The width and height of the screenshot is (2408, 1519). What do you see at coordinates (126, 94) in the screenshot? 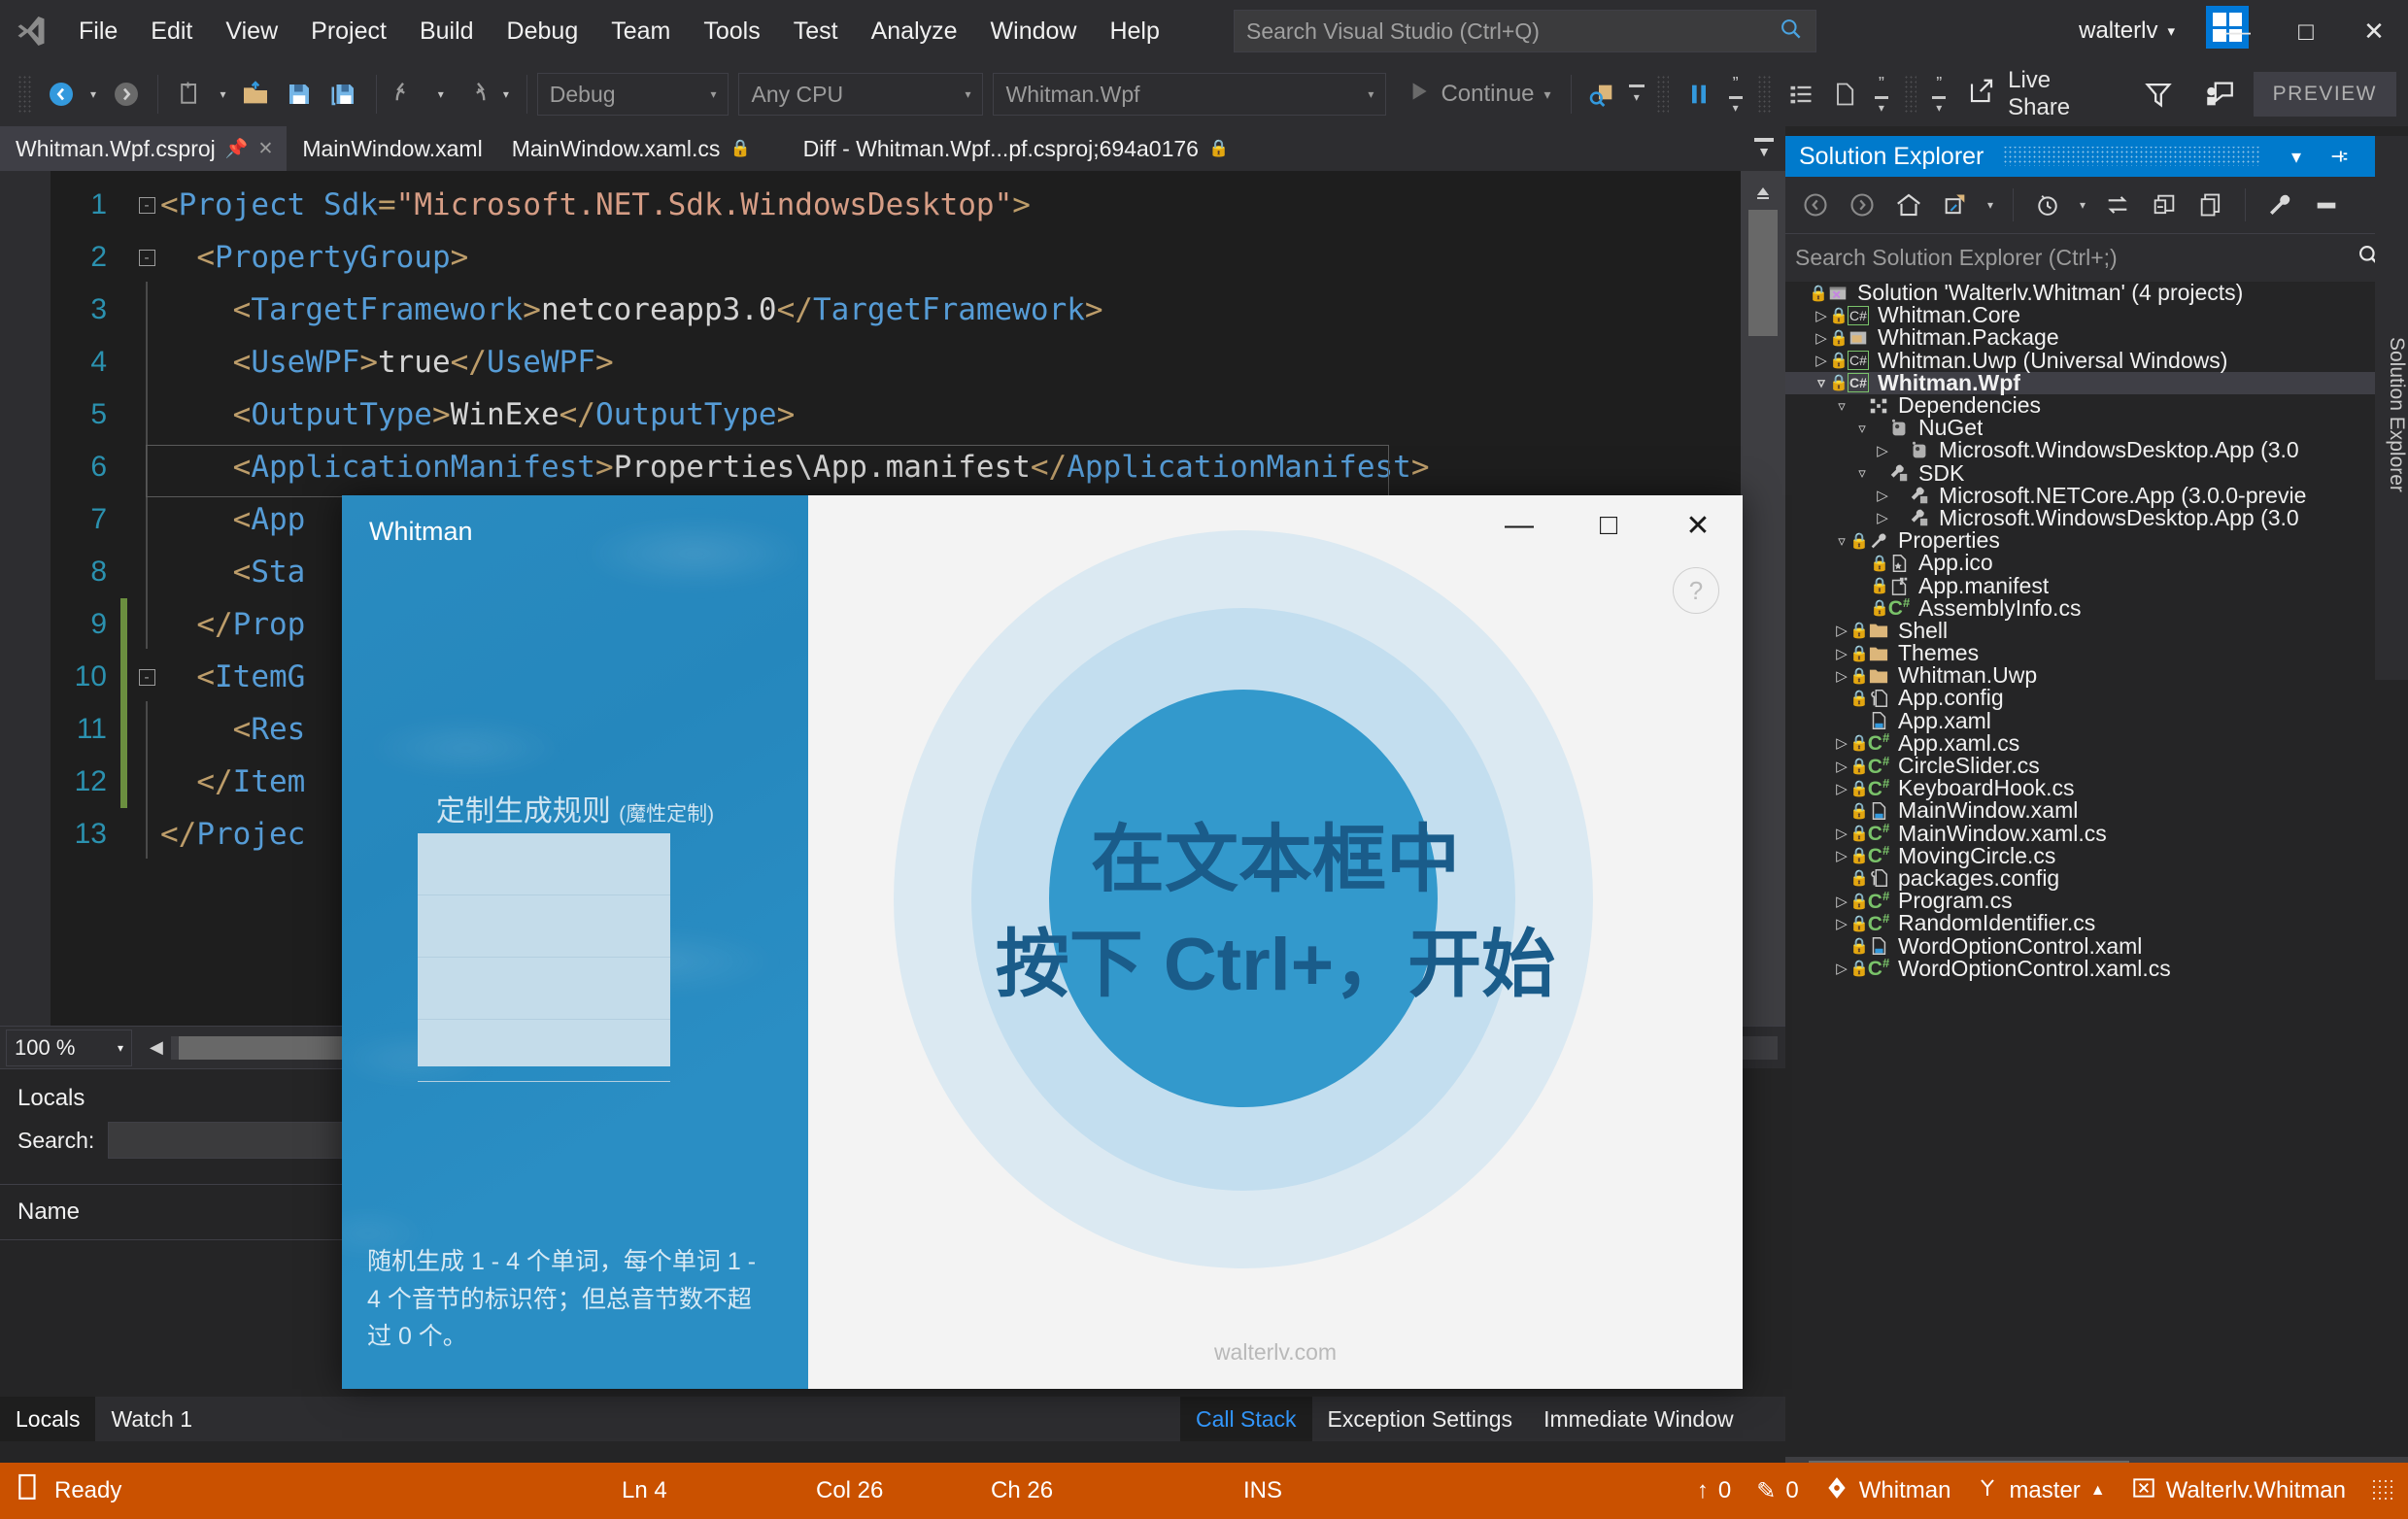
I see `navigate-forward-button` at bounding box center [126, 94].